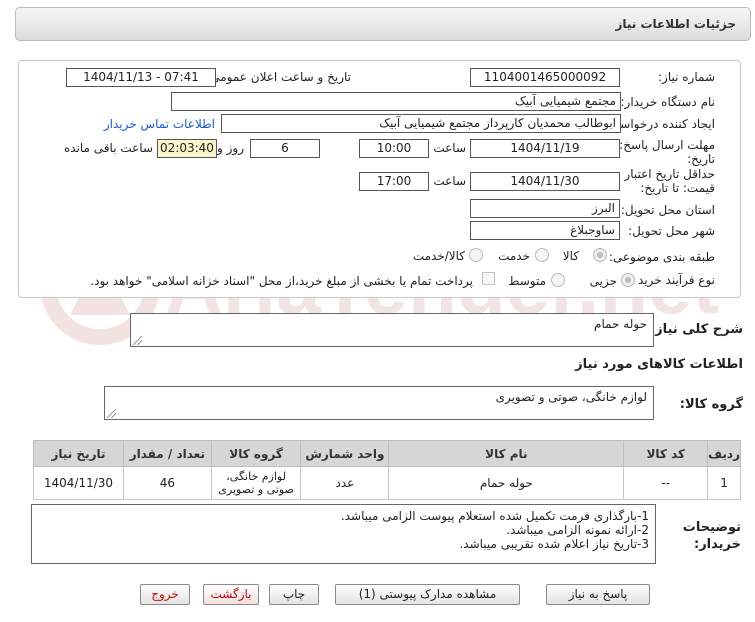 The image size is (755, 622). Describe the element at coordinates (542, 255) in the screenshot. I see `category-radio-service` at that location.